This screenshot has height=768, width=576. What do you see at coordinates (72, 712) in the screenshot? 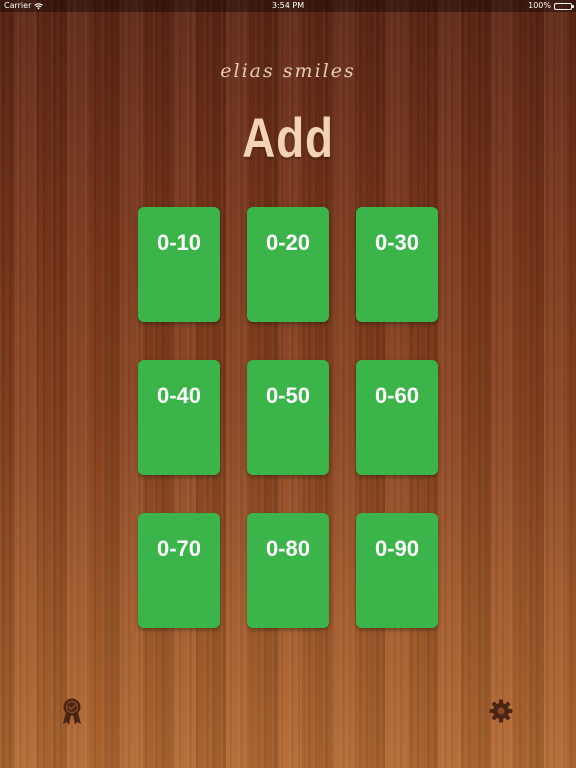
I see `award-icon` at bounding box center [72, 712].